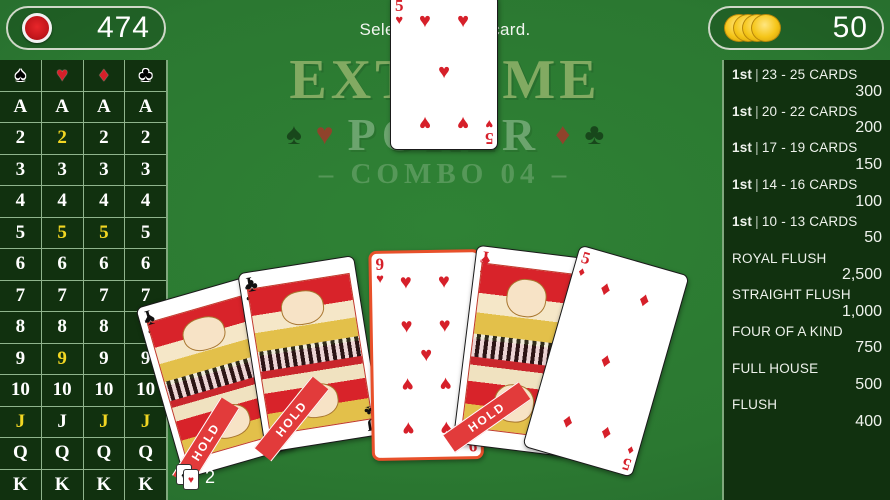 This screenshot has width=890, height=500. I want to click on grid-row-6: 6666, so click(83, 265).